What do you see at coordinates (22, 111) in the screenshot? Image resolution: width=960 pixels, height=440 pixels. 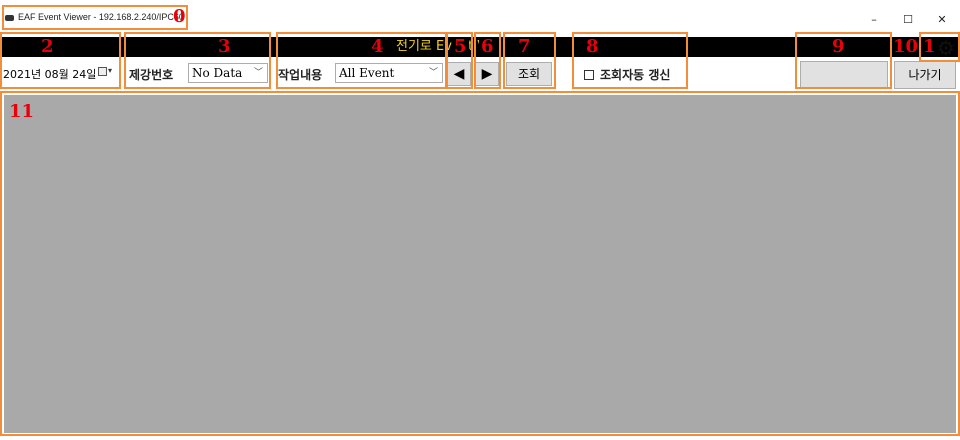 I see `annotation-number-11: 11` at bounding box center [22, 111].